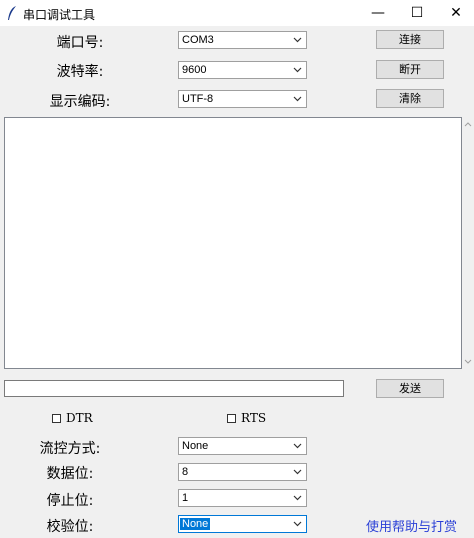 The width and height of the screenshot is (474, 538). Describe the element at coordinates (194, 70) in the screenshot. I see `baud-value: 9600` at that location.